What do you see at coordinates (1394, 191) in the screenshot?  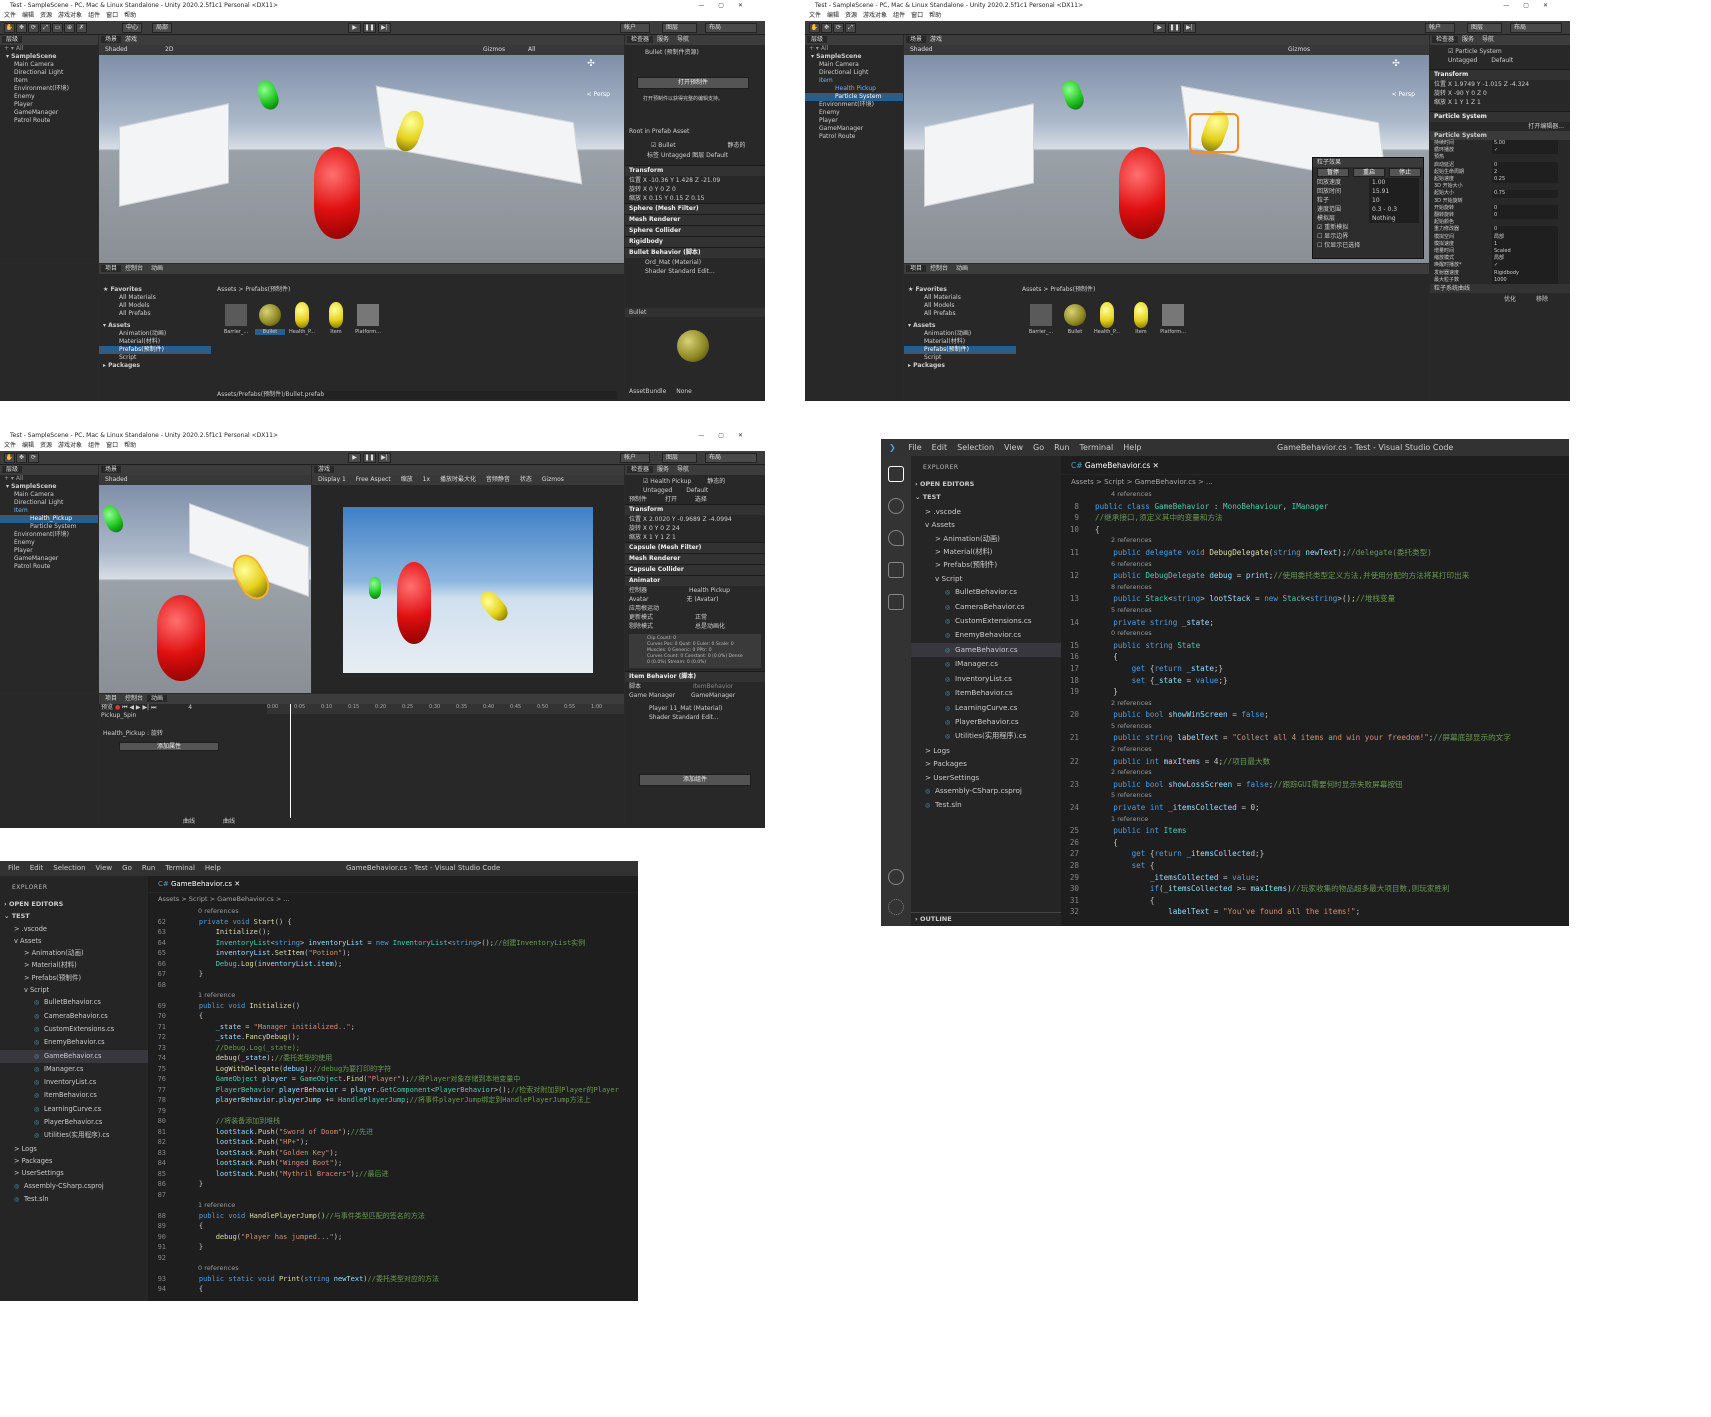 I see `overlay-row-value: 15.91` at bounding box center [1394, 191].